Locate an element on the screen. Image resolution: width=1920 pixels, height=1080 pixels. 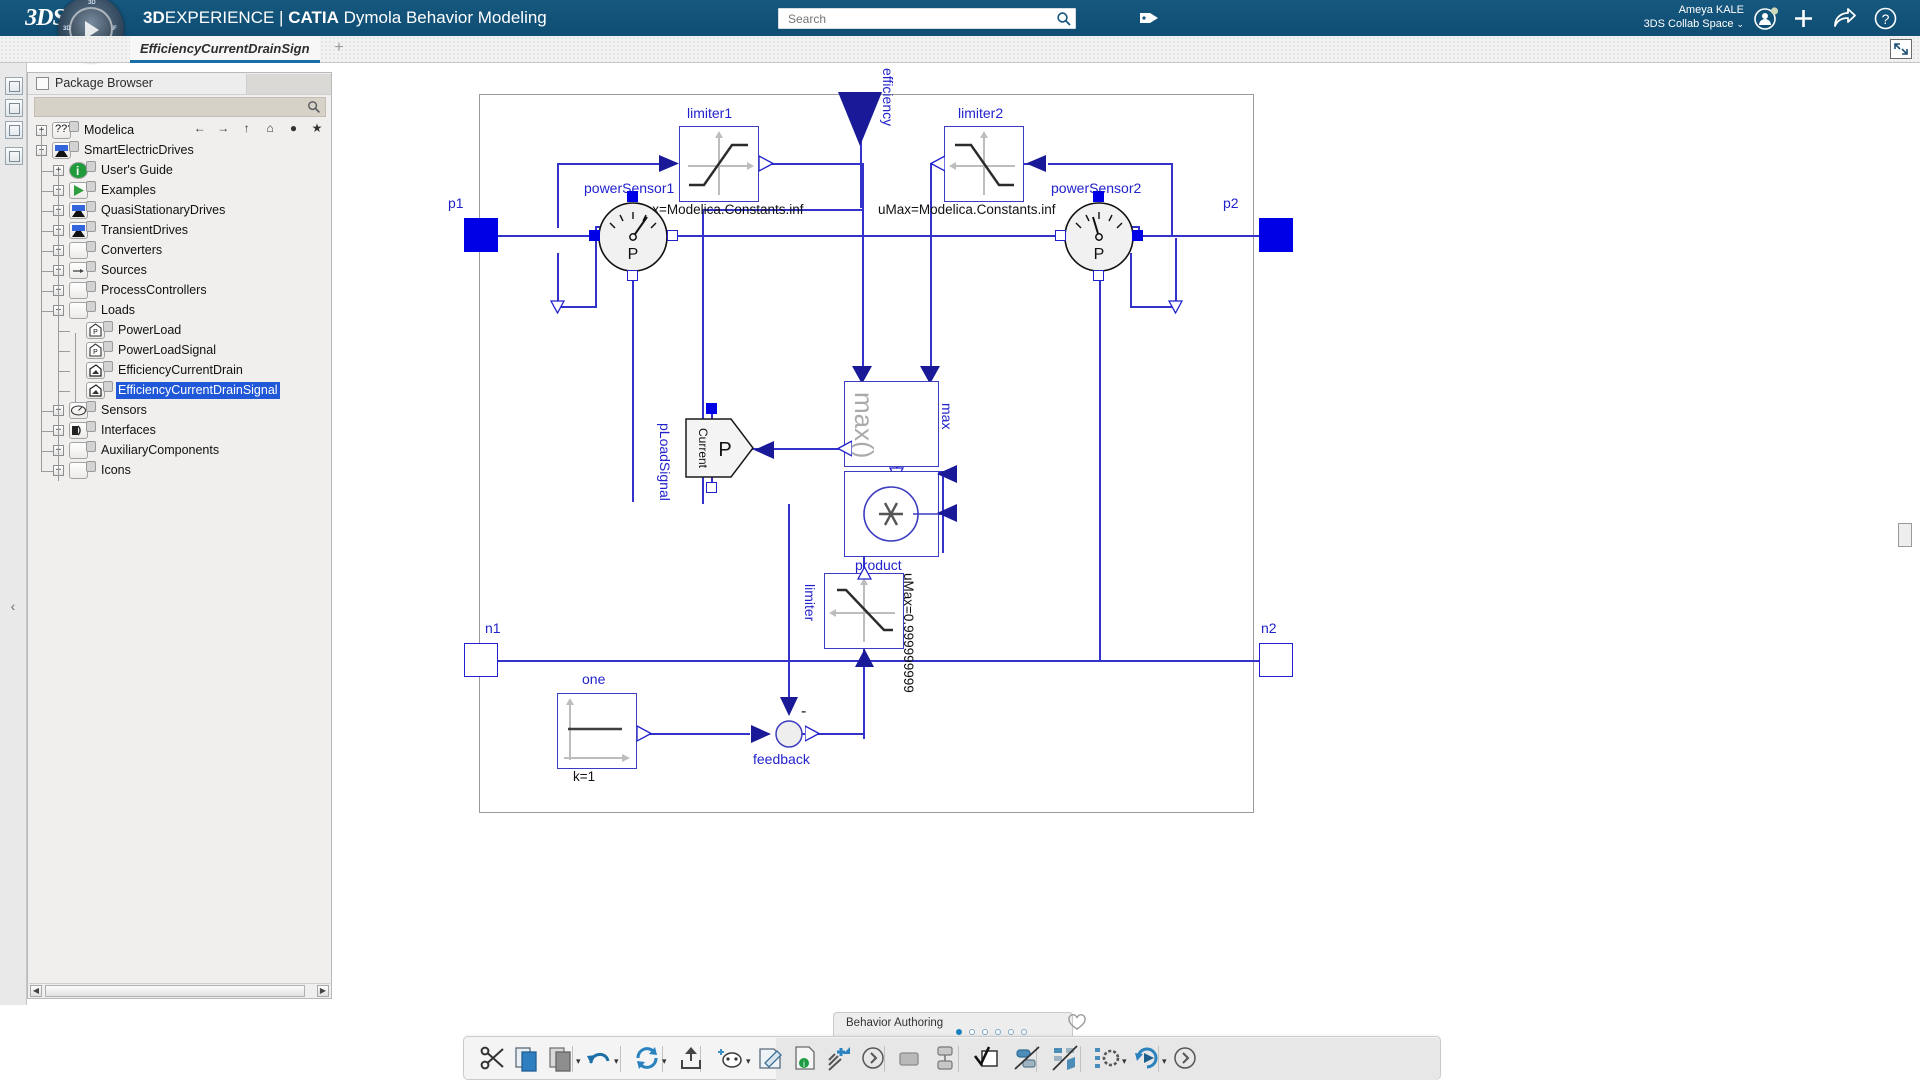
configure-button is located at coordinates (1108, 1059).